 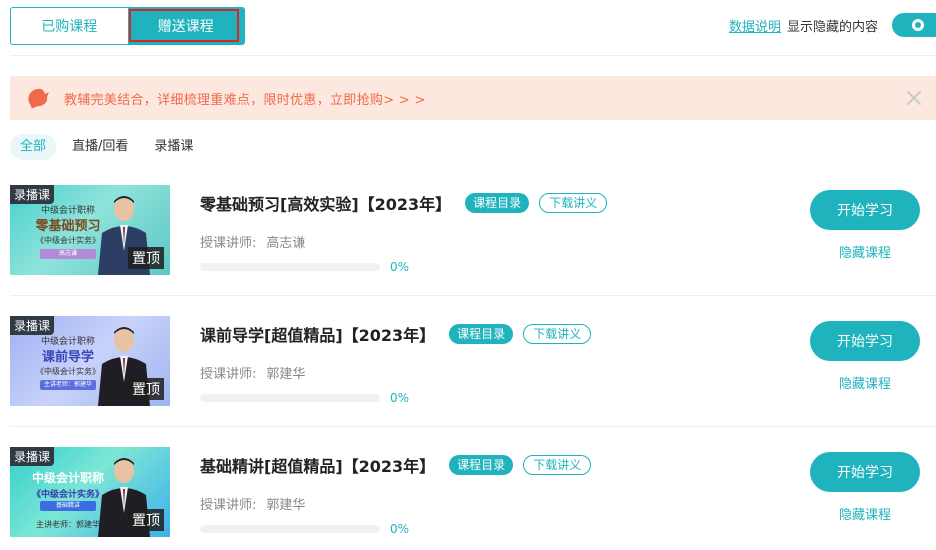 I want to click on course-thumbnail: 中级会计职称 零基础预习 《中级会计实务》 高志谦 录播课 置顶, so click(x=90, y=230).